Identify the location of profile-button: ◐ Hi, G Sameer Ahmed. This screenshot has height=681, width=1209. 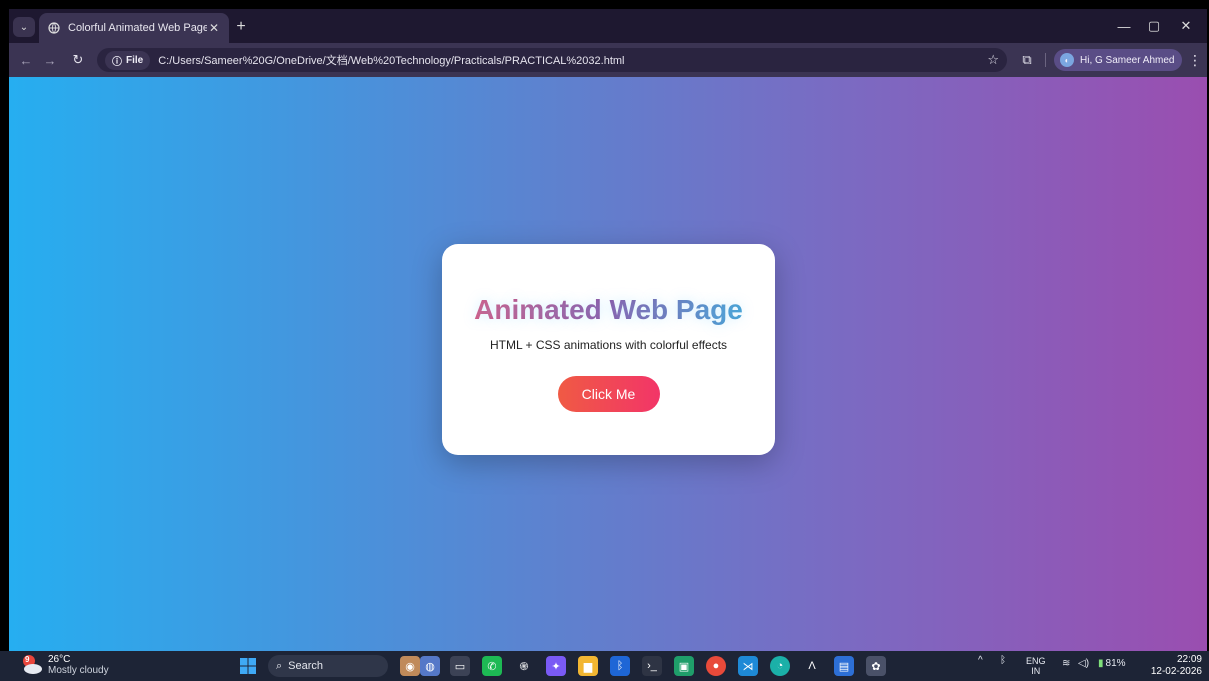
(1118, 60).